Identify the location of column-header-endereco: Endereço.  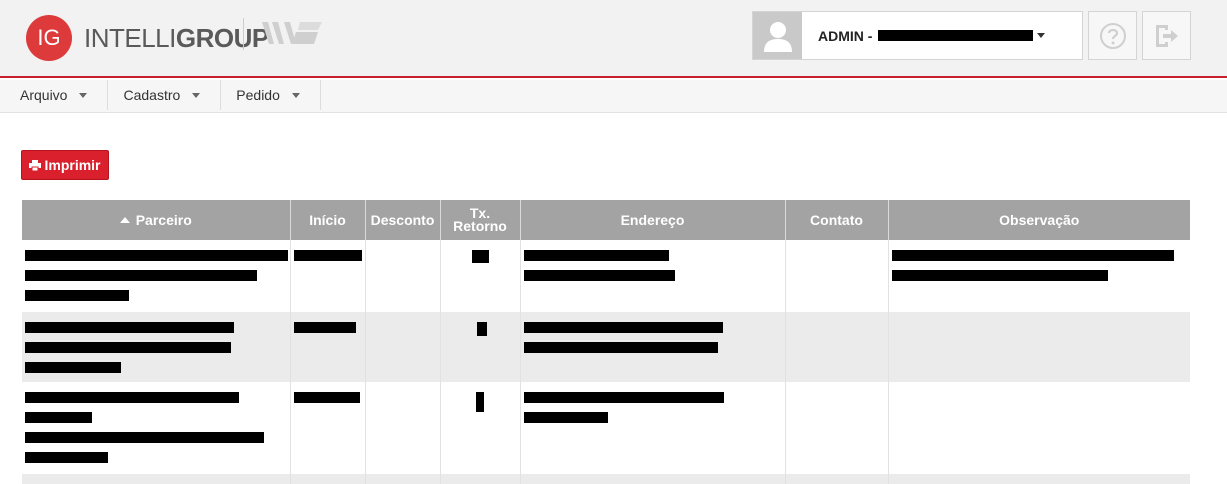
(653, 220).